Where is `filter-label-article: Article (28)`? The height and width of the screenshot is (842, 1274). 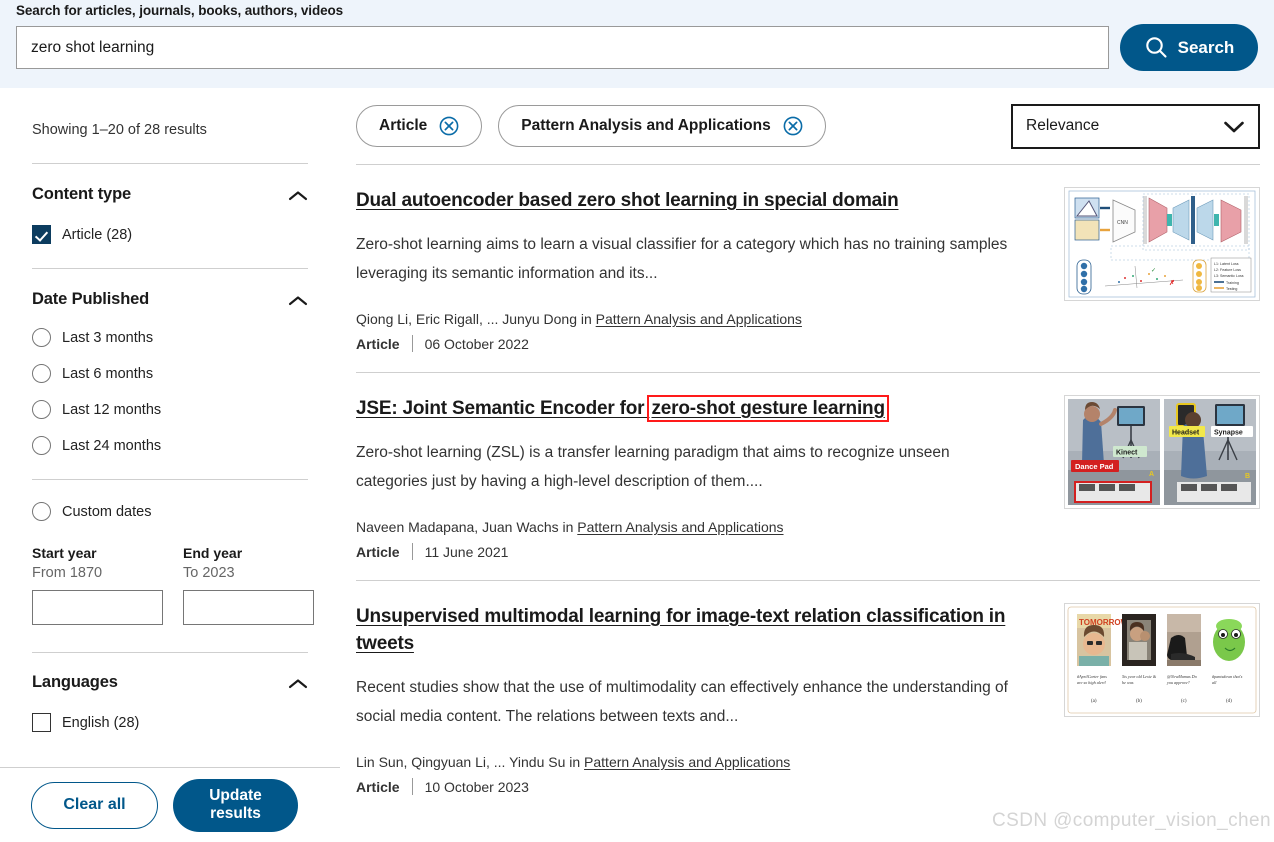 filter-label-article: Article (28) is located at coordinates (97, 234).